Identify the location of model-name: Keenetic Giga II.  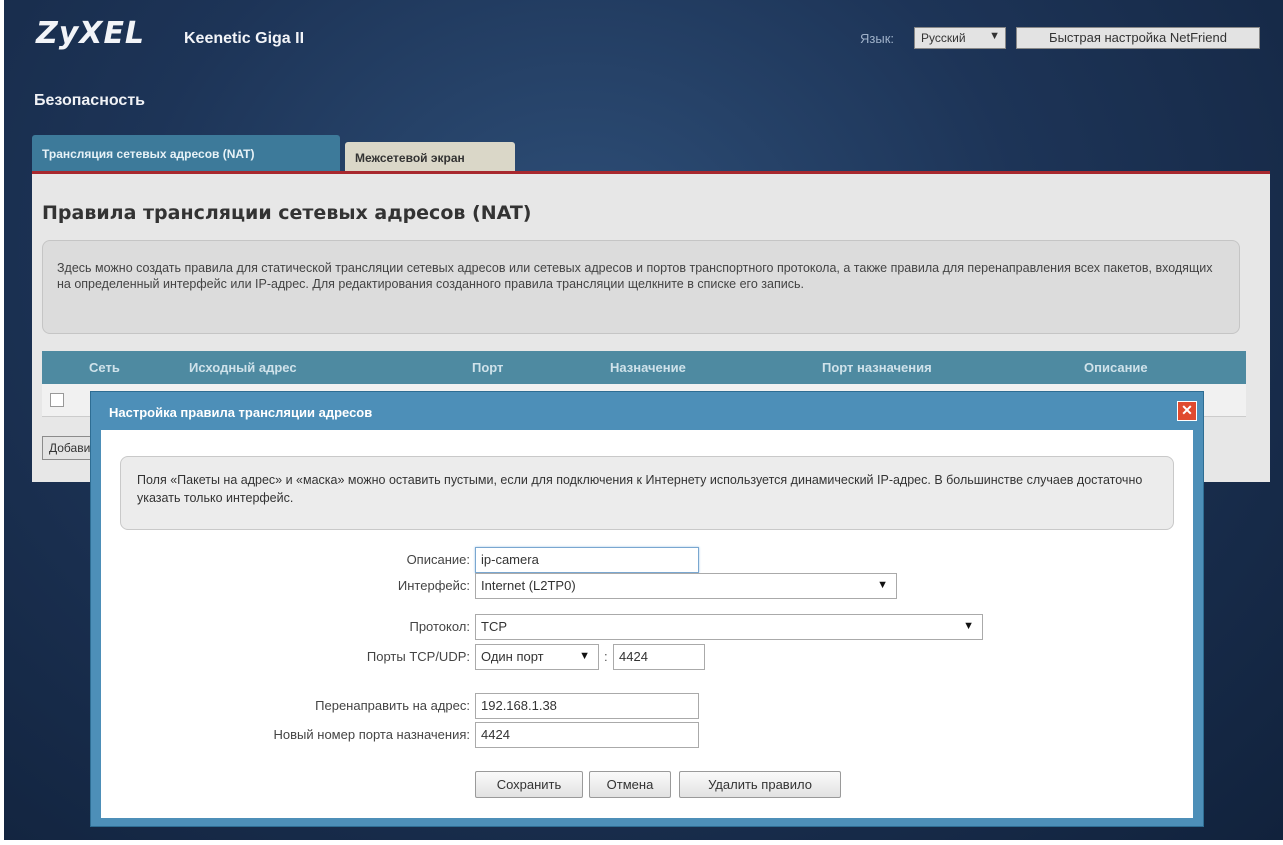
(244, 38).